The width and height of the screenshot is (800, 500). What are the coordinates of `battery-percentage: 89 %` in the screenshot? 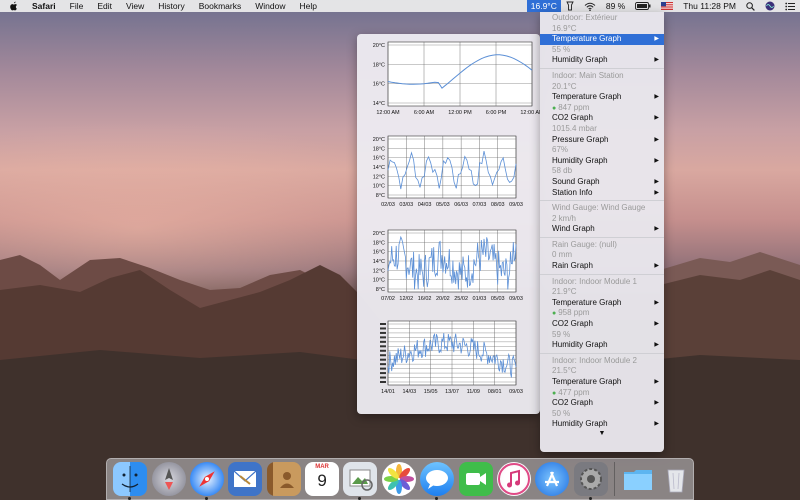 It's located at (615, 6).